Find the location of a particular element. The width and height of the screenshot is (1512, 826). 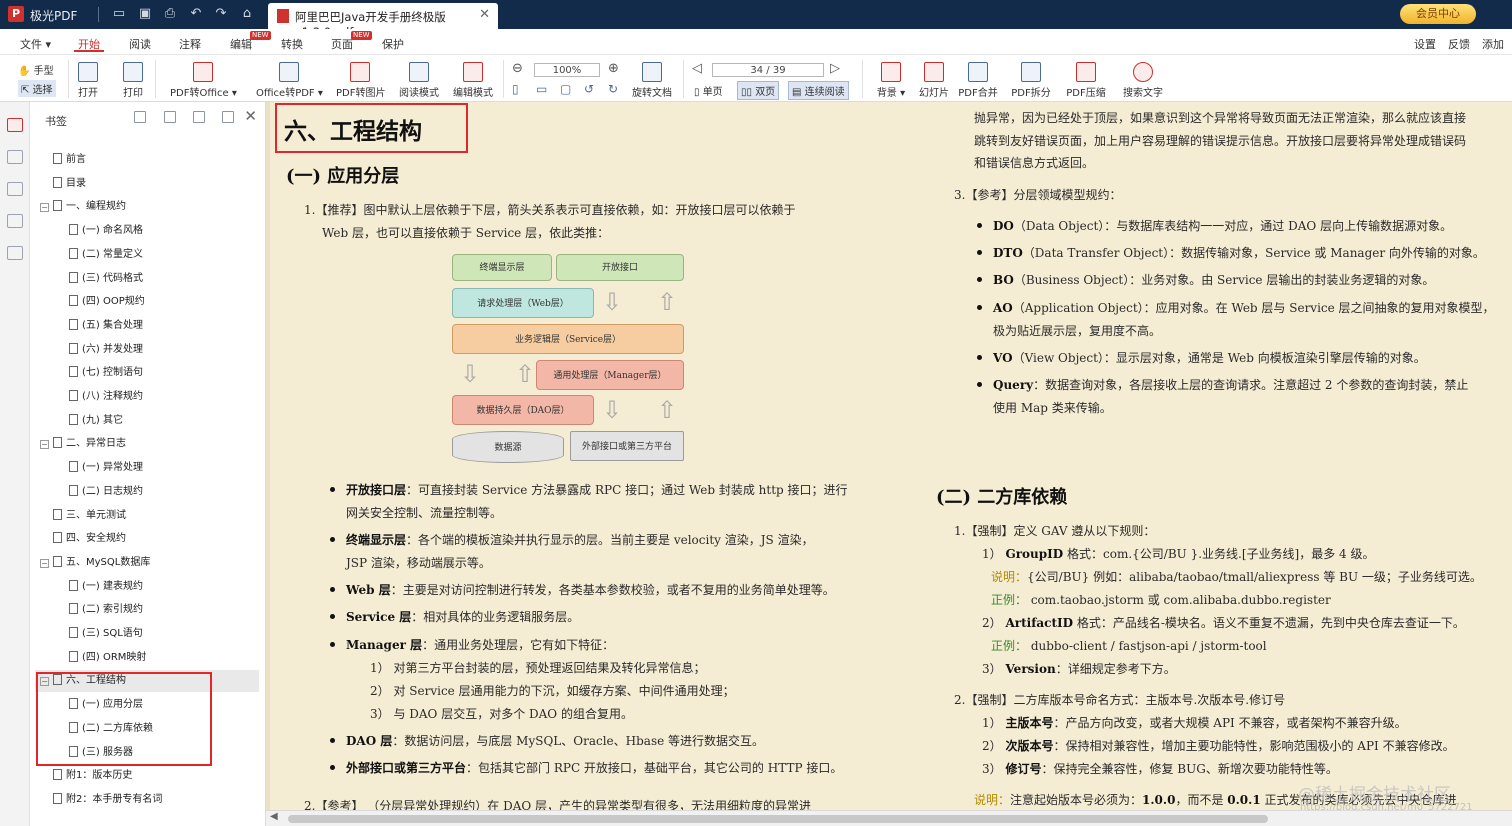

pdf-compress-button: PDF压缩 is located at coordinates (1086, 80).